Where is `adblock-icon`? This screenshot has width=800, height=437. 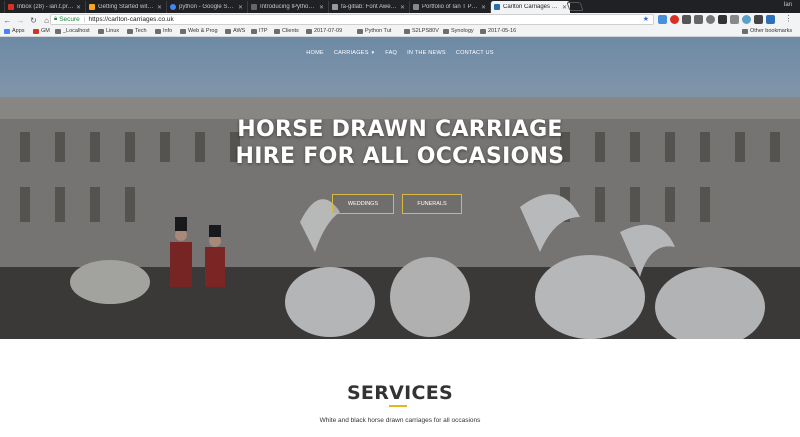
adblock-icon is located at coordinates (674, 19).